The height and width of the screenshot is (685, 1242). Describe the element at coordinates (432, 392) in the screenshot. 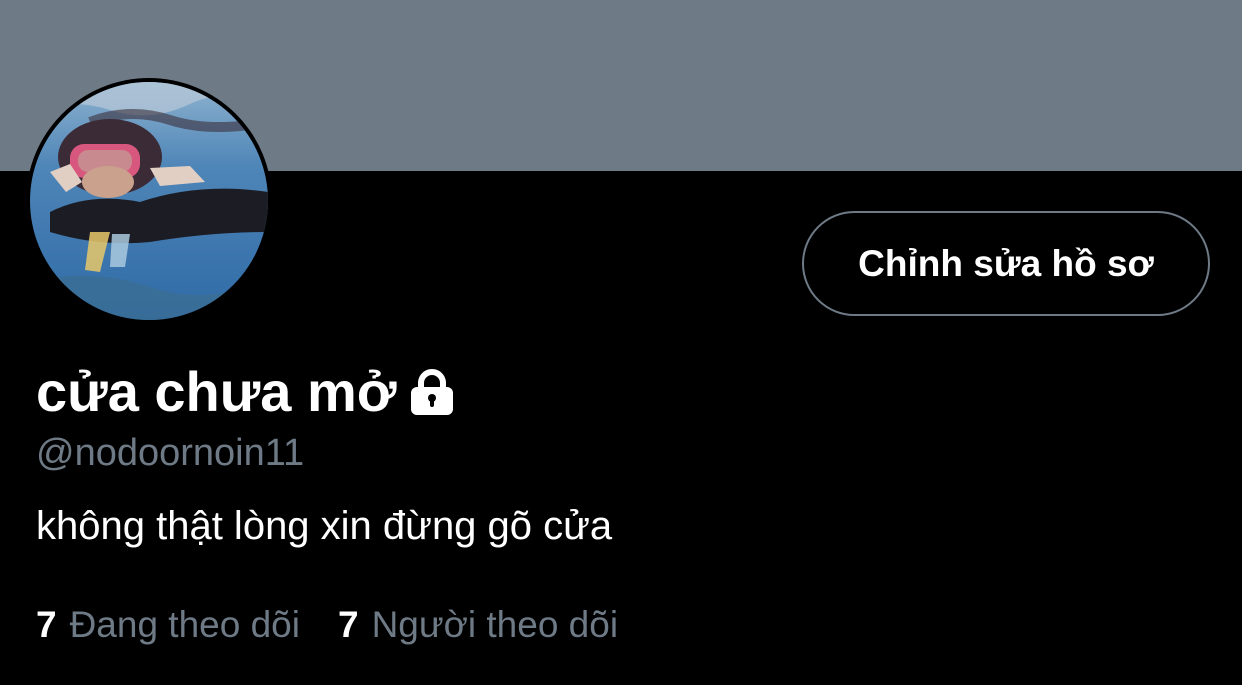

I see `lock-icon` at that location.